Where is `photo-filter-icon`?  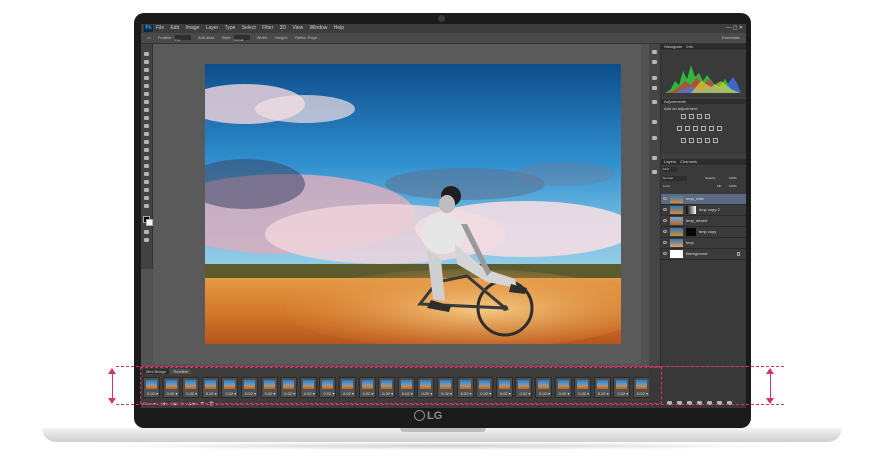
photo-filter-icon is located at coordinates (711, 128).